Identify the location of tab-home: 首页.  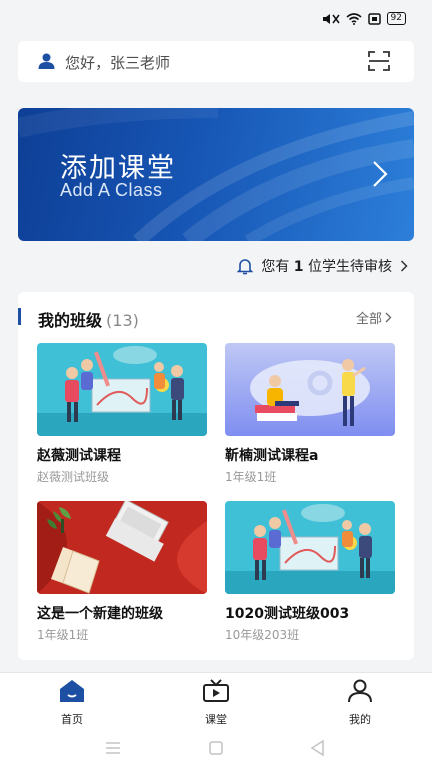
(72, 703).